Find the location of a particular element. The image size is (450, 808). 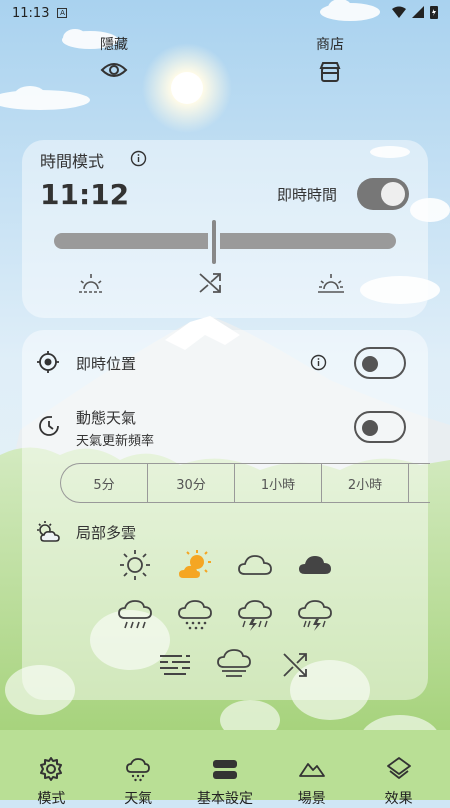

slider-thumb is located at coordinates (214, 242).